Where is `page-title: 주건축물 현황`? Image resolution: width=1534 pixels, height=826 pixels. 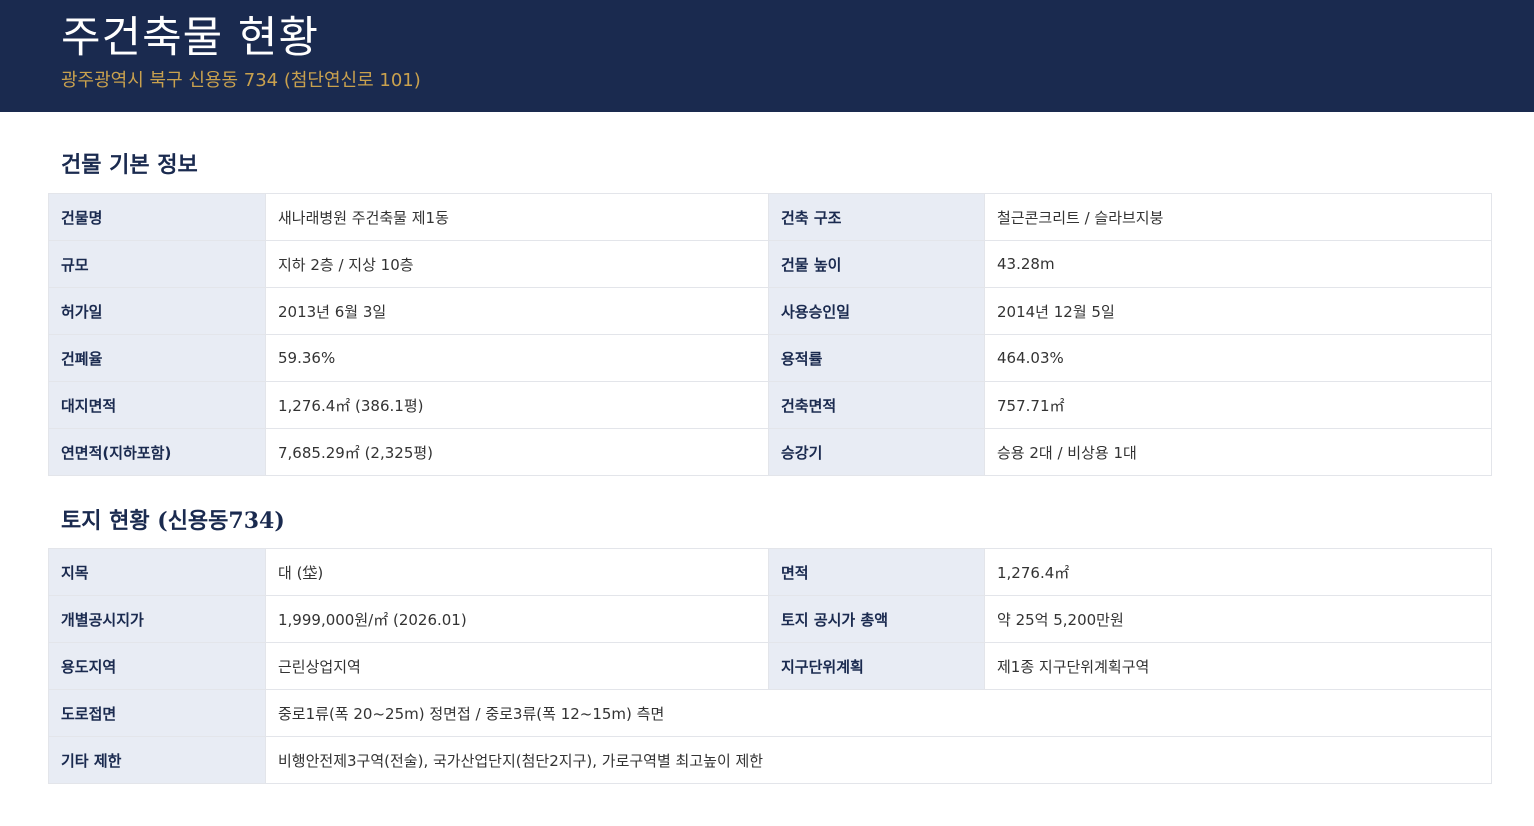
page-title: 주건축물 현황 is located at coordinates (190, 38).